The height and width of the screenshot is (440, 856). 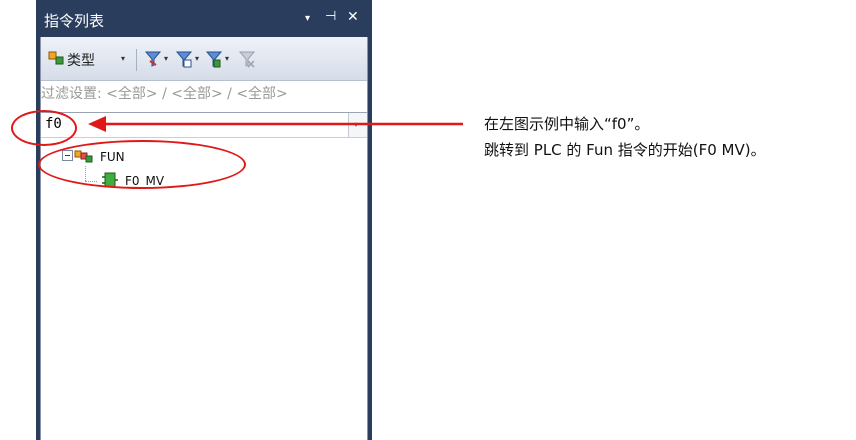 I want to click on annotation-arrow, so click(x=275, y=124).